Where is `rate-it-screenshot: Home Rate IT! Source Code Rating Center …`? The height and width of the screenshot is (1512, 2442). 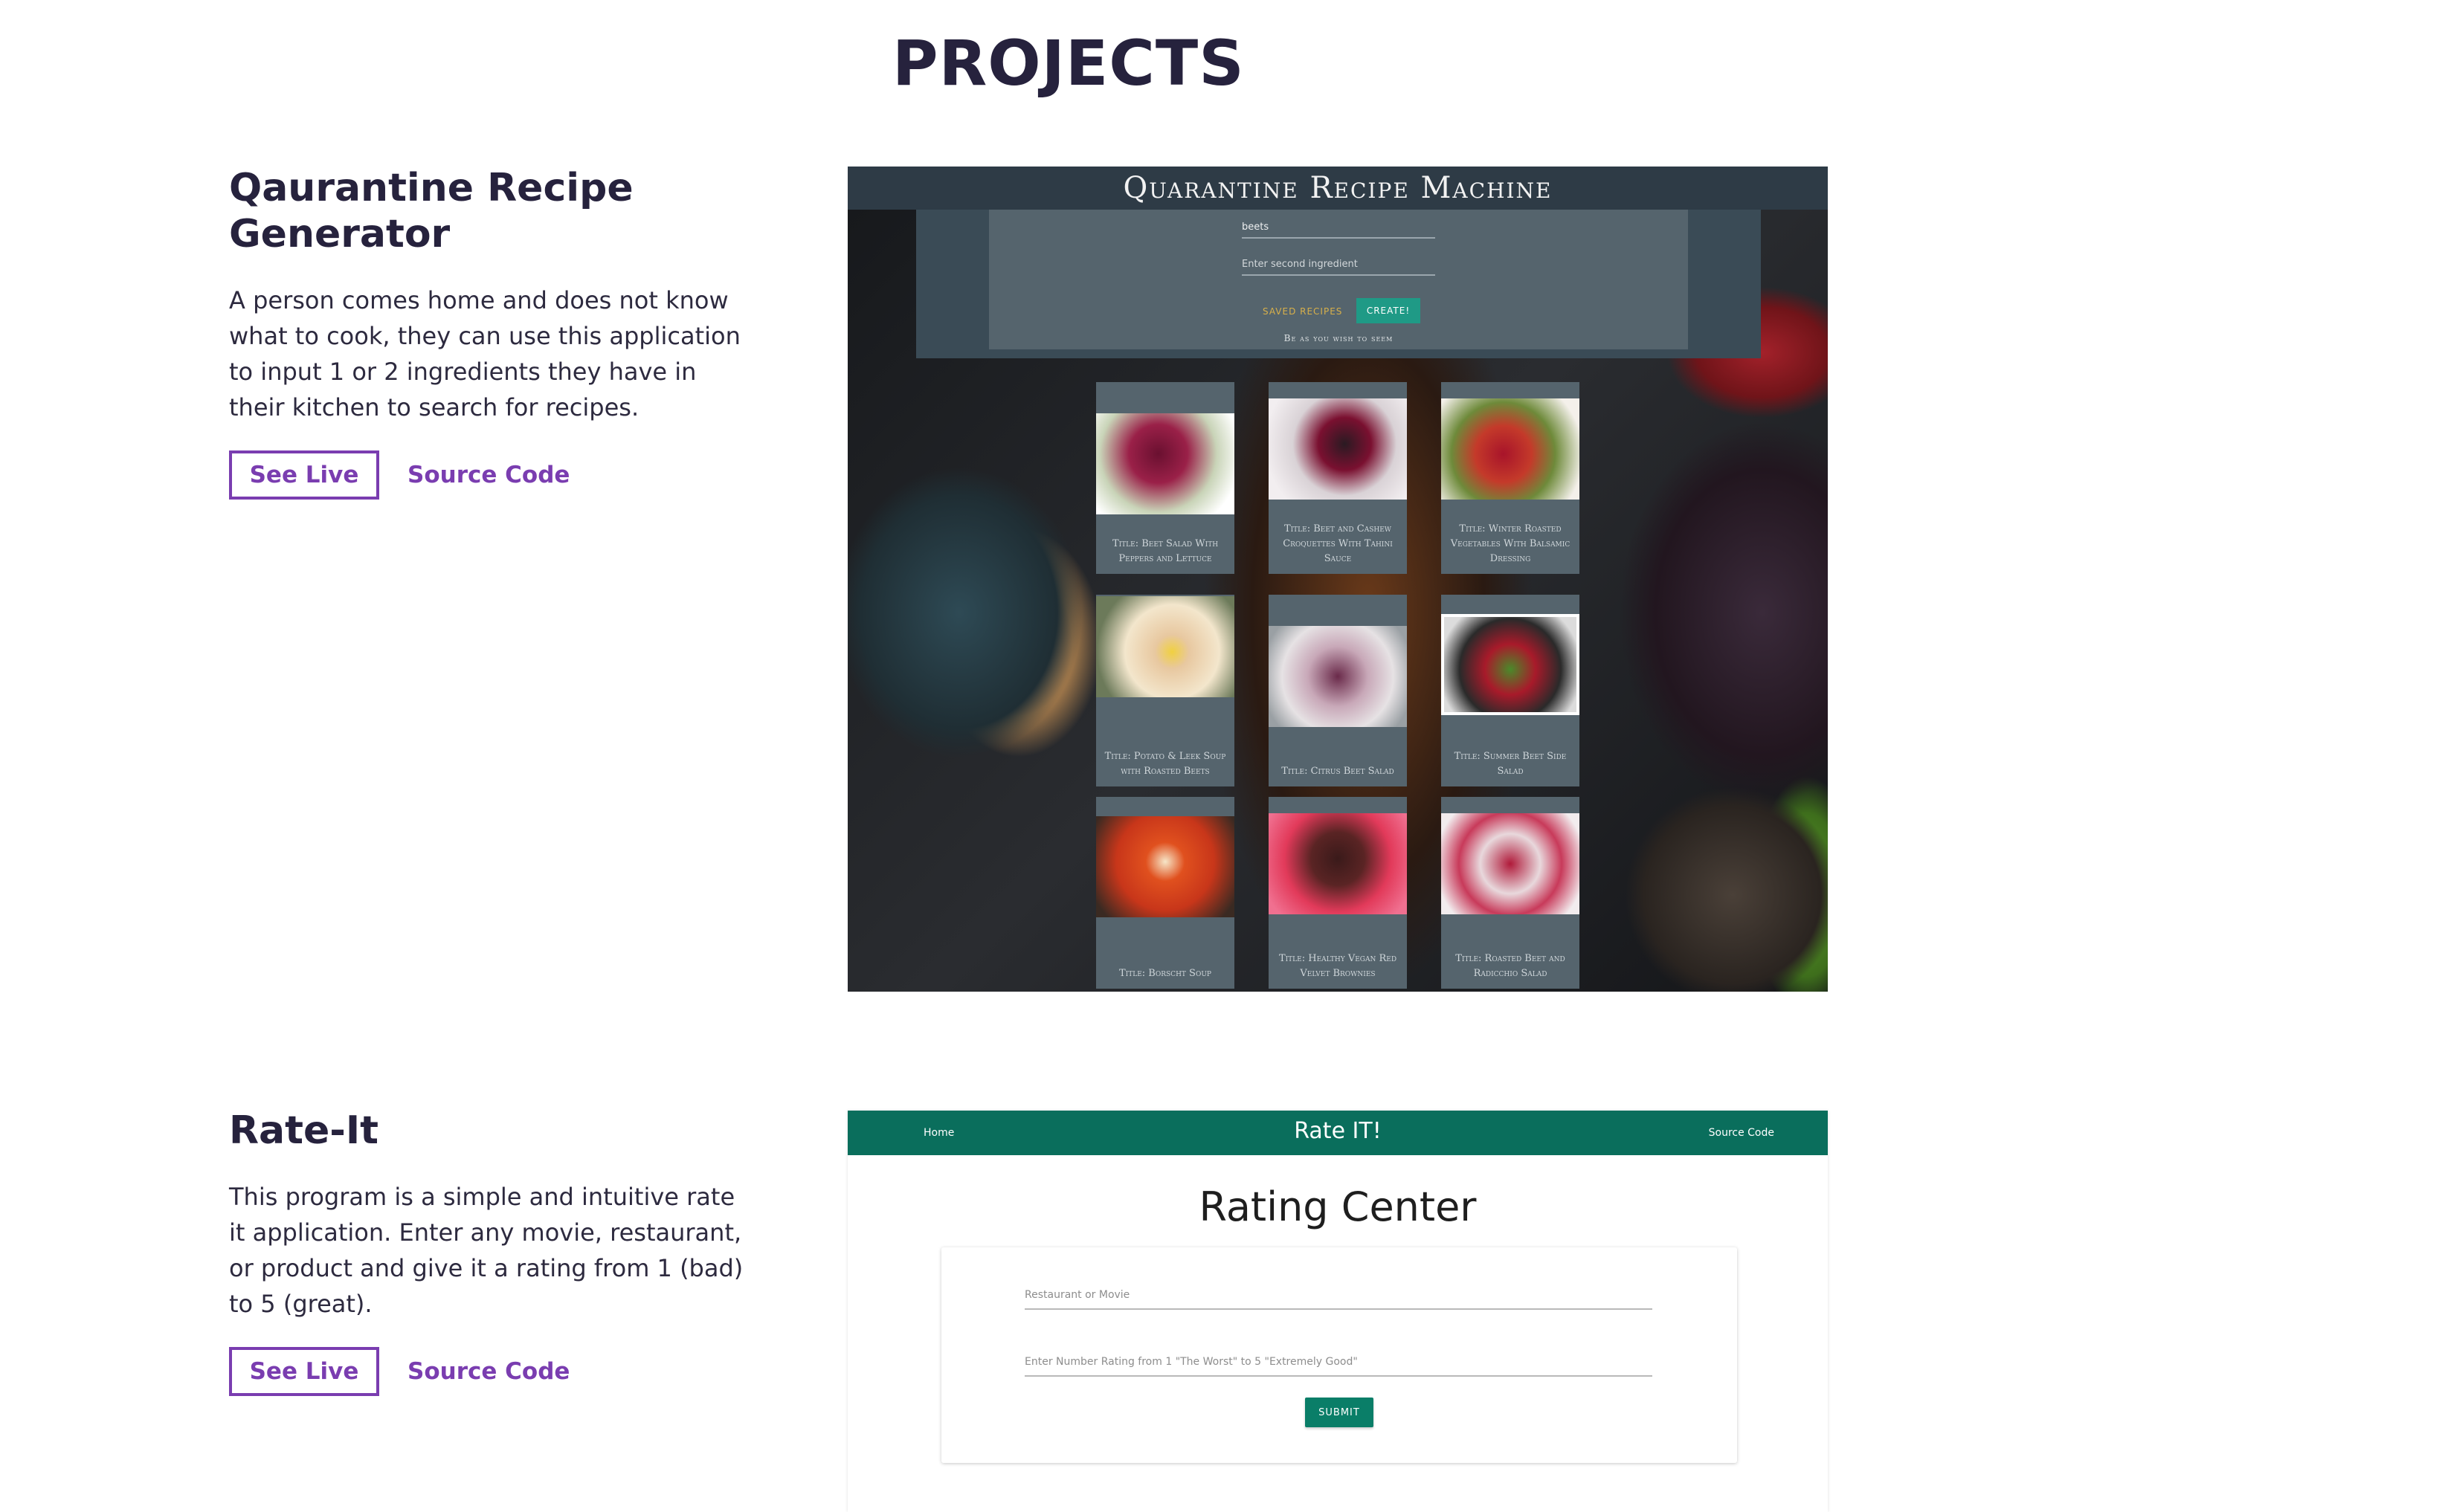
rate-it-screenshot: Home Rate IT! Source Code Rating Center … is located at coordinates (1338, 1312).